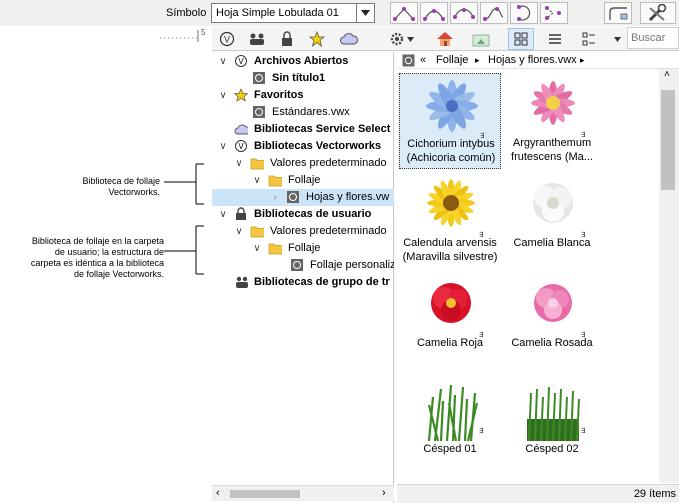 This screenshot has height=503, width=679. Describe the element at coordinates (667, 74) in the screenshot. I see `scroll-up-icon: ˄` at that location.